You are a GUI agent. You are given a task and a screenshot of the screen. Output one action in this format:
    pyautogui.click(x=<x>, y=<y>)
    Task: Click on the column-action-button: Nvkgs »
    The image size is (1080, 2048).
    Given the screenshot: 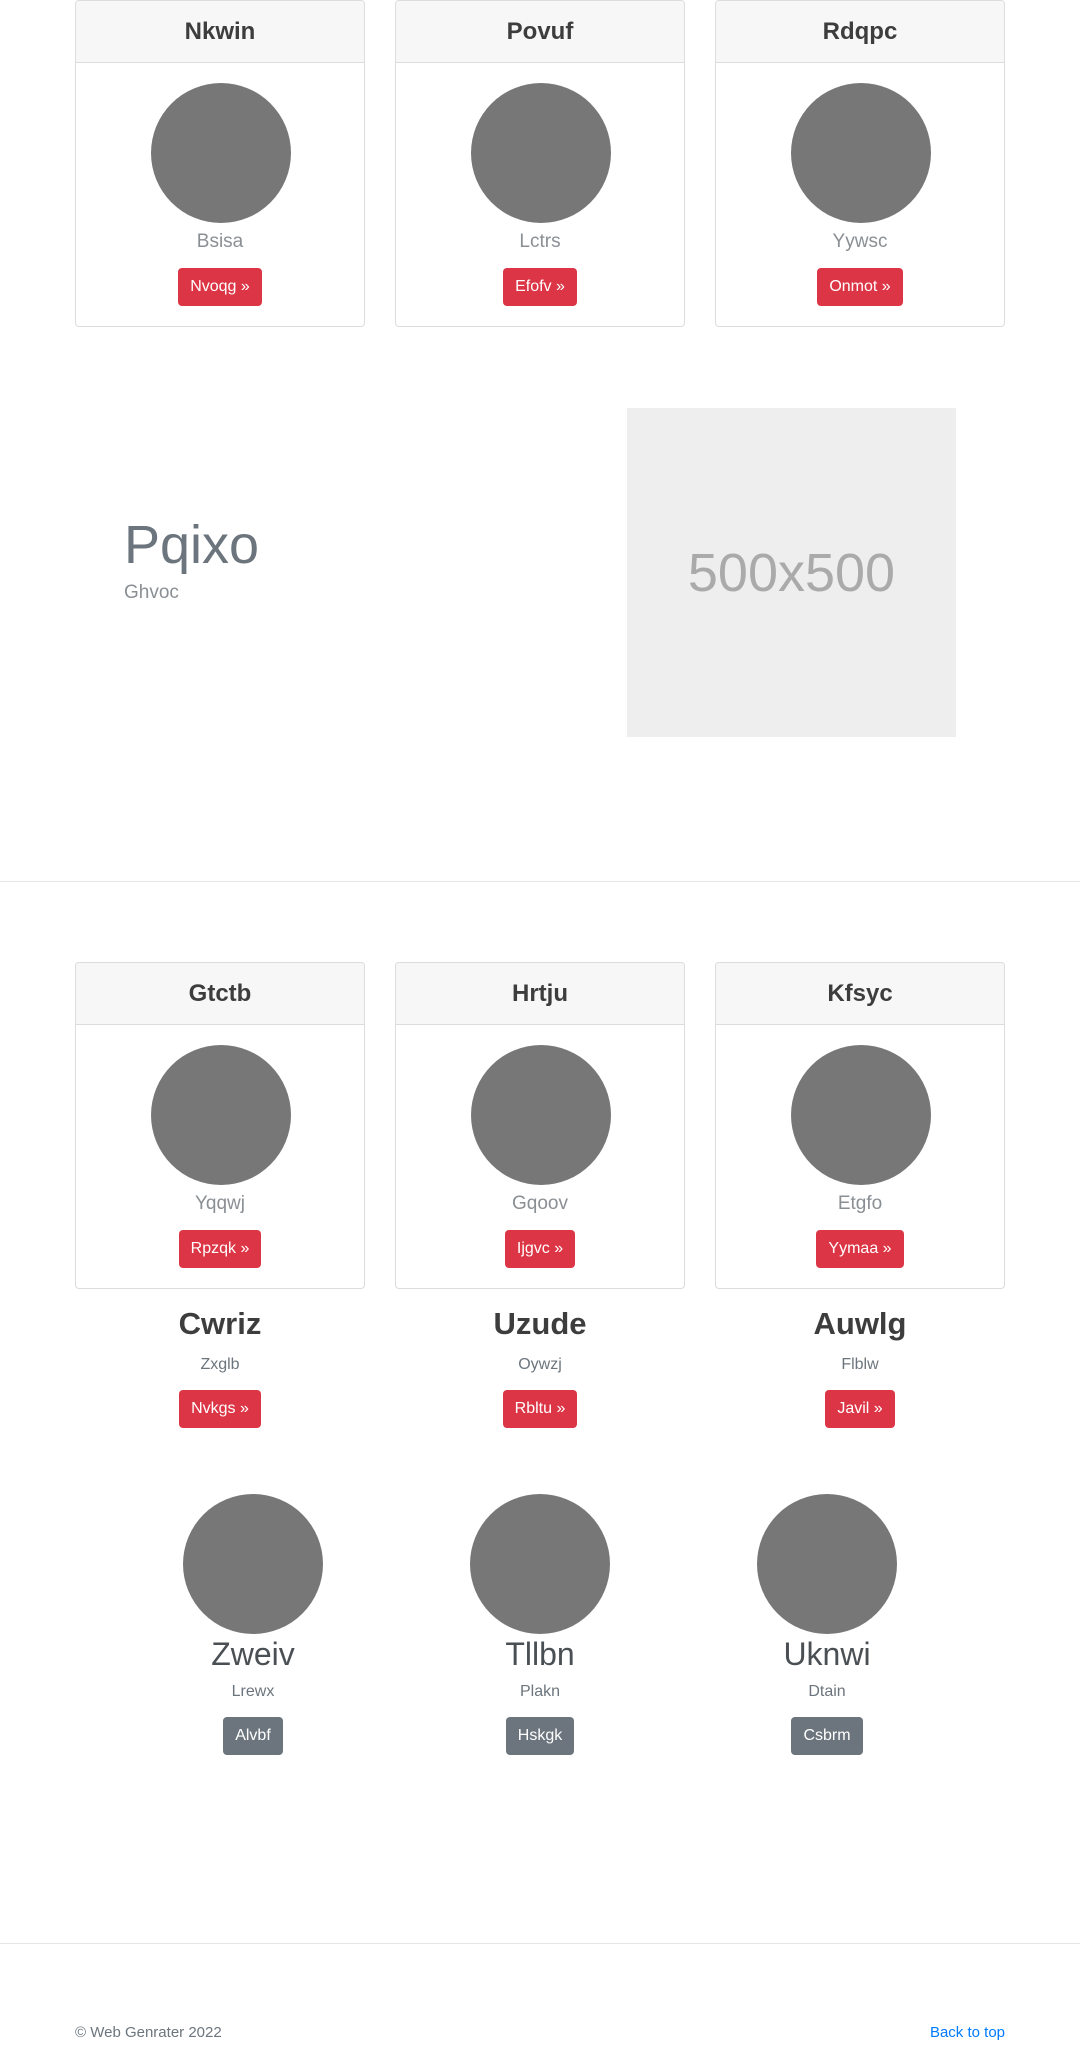 What is the action you would take?
    pyautogui.click(x=220, y=1409)
    